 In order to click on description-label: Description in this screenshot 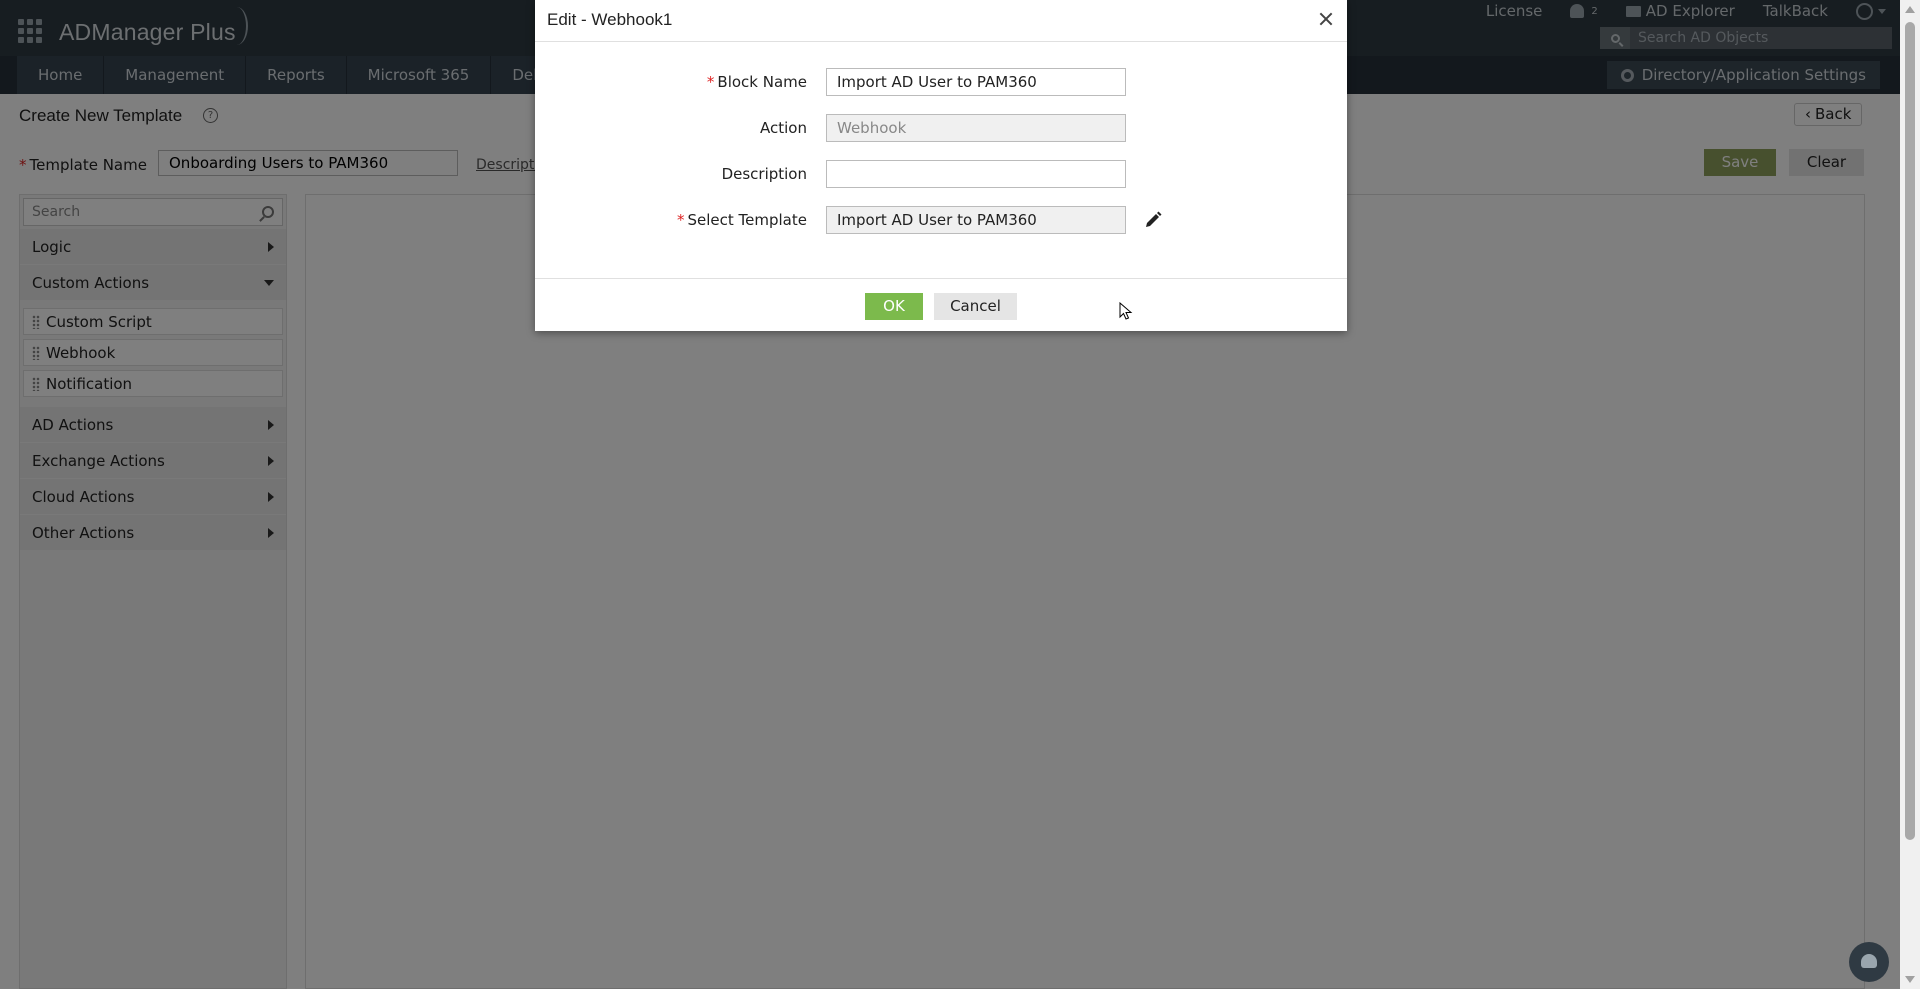, I will do `click(764, 174)`.